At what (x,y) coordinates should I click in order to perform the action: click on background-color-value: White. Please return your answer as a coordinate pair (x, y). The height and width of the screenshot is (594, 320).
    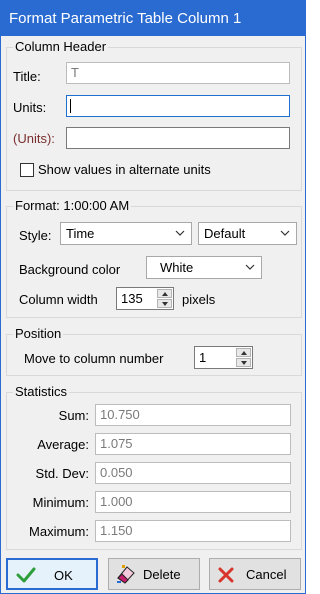
    Looking at the image, I should click on (177, 267).